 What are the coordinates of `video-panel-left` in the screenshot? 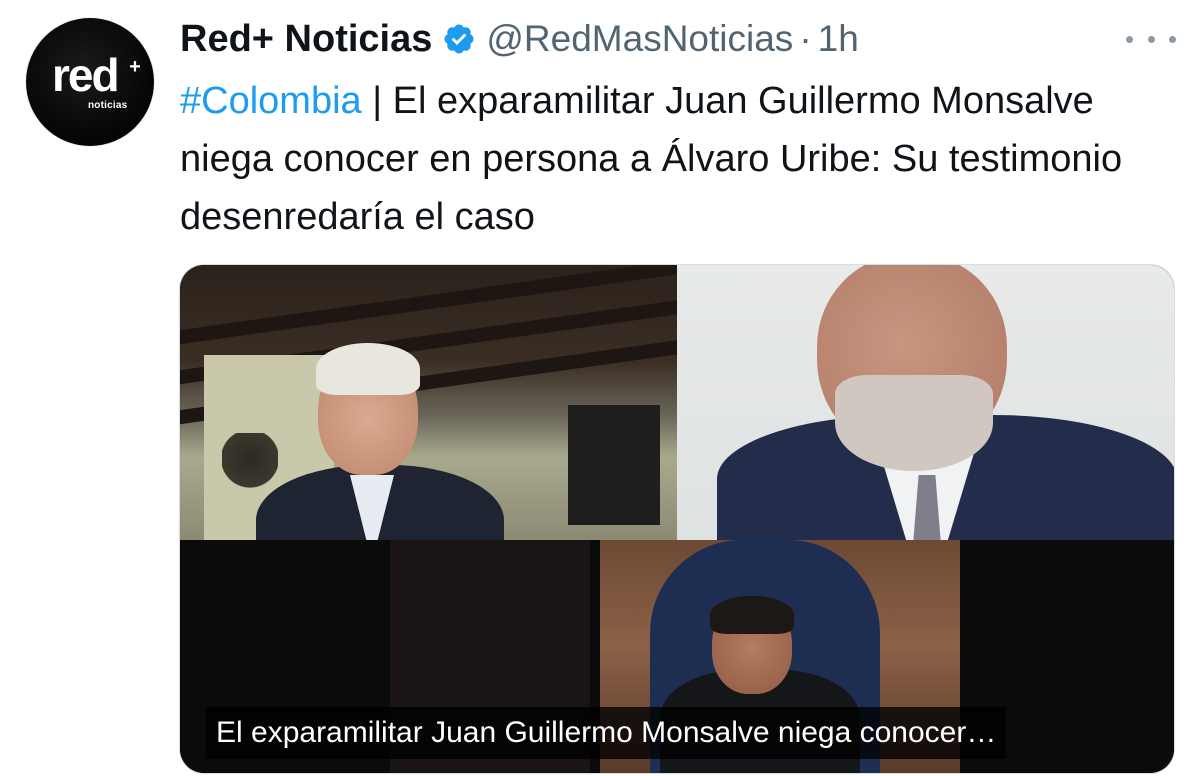 It's located at (428, 402).